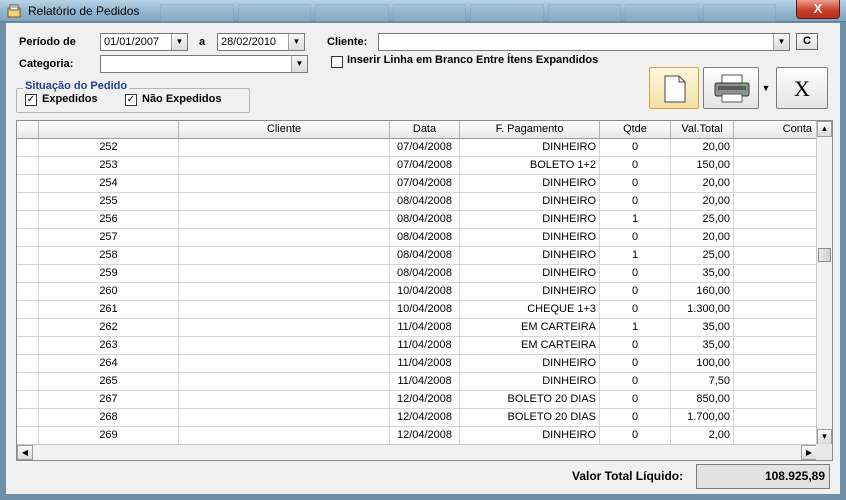 The image size is (846, 500). What do you see at coordinates (468, 13) in the screenshot?
I see `background-tabs` at bounding box center [468, 13].